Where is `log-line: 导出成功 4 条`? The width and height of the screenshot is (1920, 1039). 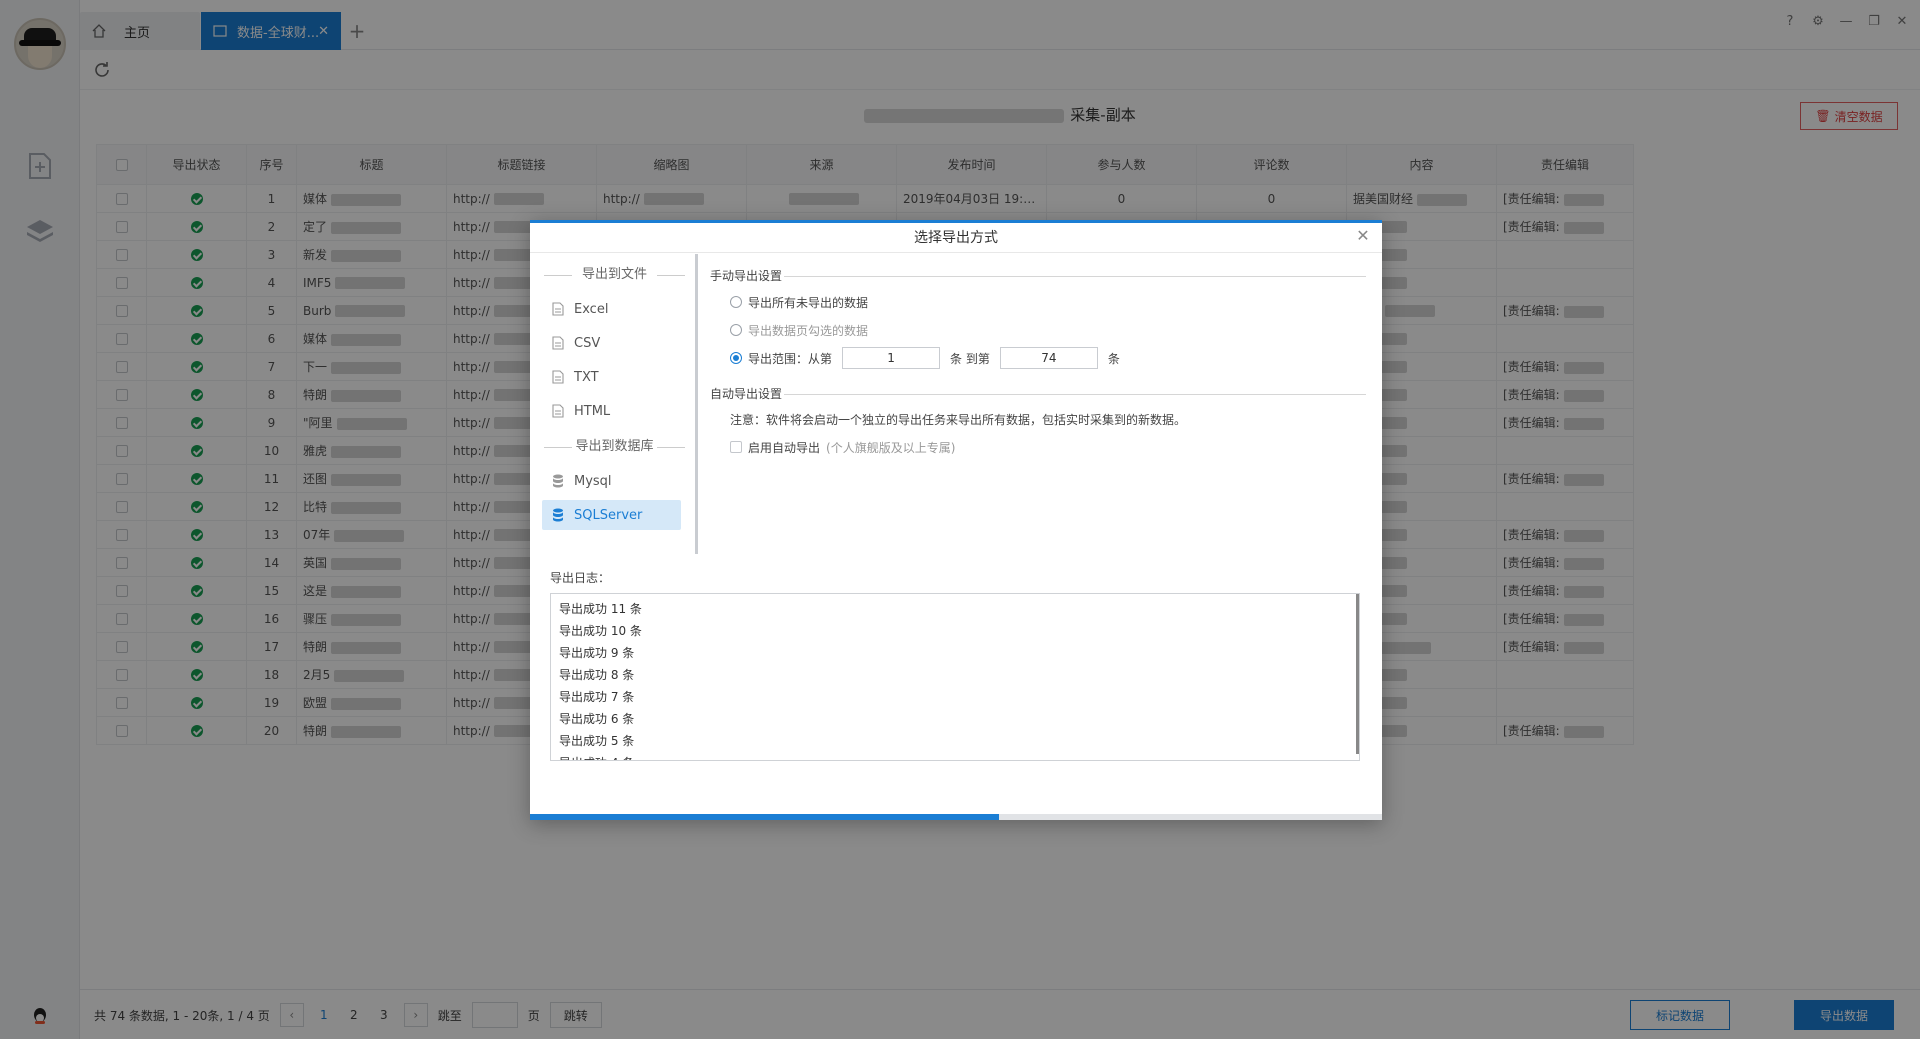
log-line: 导出成功 4 条 is located at coordinates (959, 756).